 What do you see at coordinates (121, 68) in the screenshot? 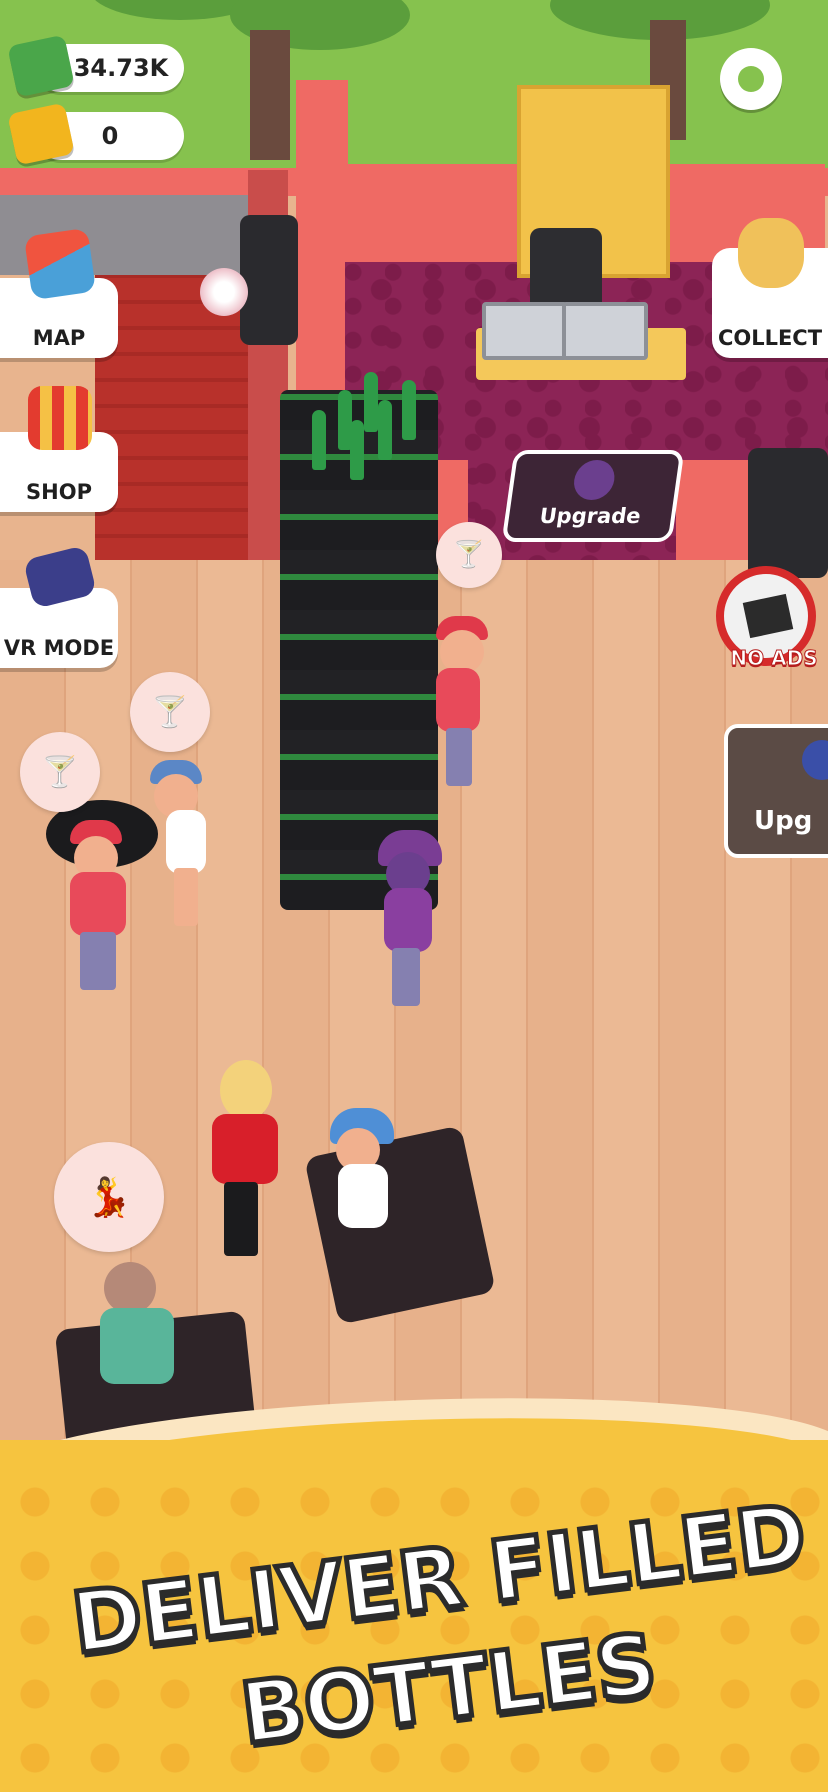
I see `cash-value: 34.73K` at bounding box center [121, 68].